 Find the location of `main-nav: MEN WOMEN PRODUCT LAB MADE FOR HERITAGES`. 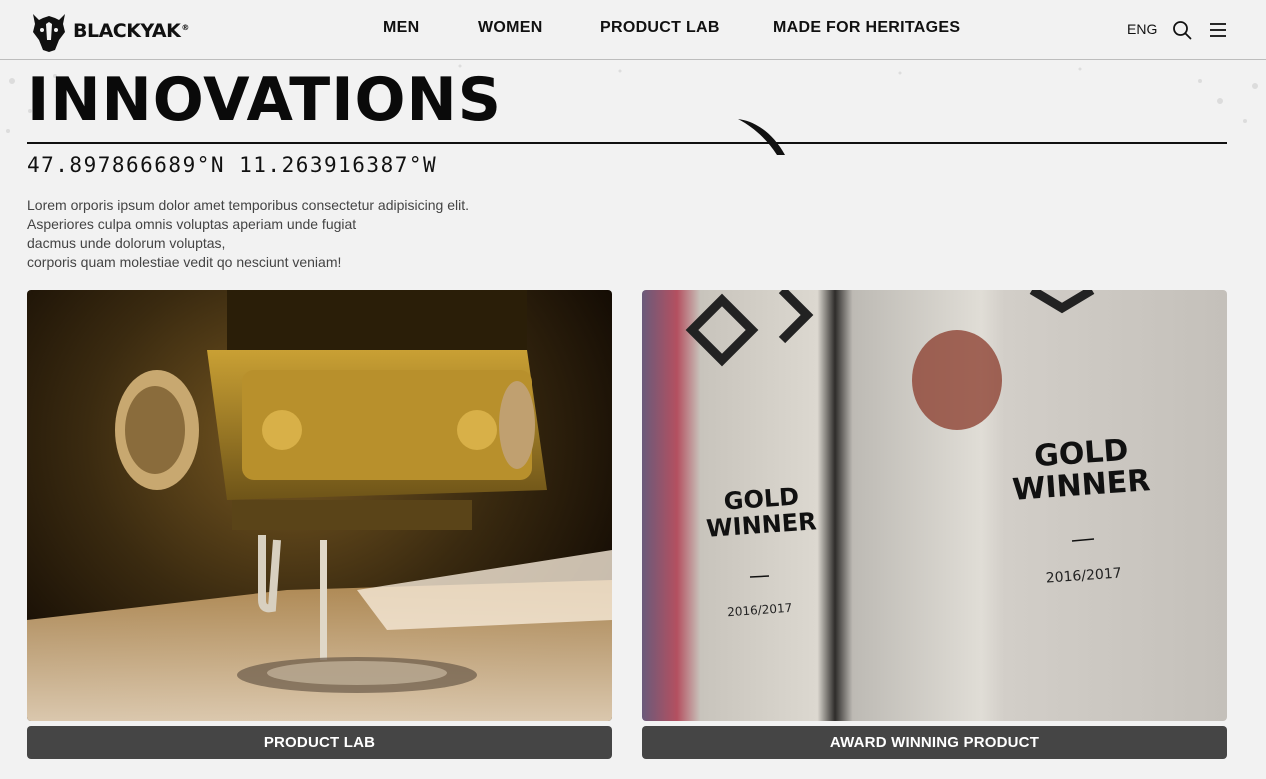

main-nav: MEN WOMEN PRODUCT LAB MADE FOR HERITAGES is located at coordinates (633, 30).